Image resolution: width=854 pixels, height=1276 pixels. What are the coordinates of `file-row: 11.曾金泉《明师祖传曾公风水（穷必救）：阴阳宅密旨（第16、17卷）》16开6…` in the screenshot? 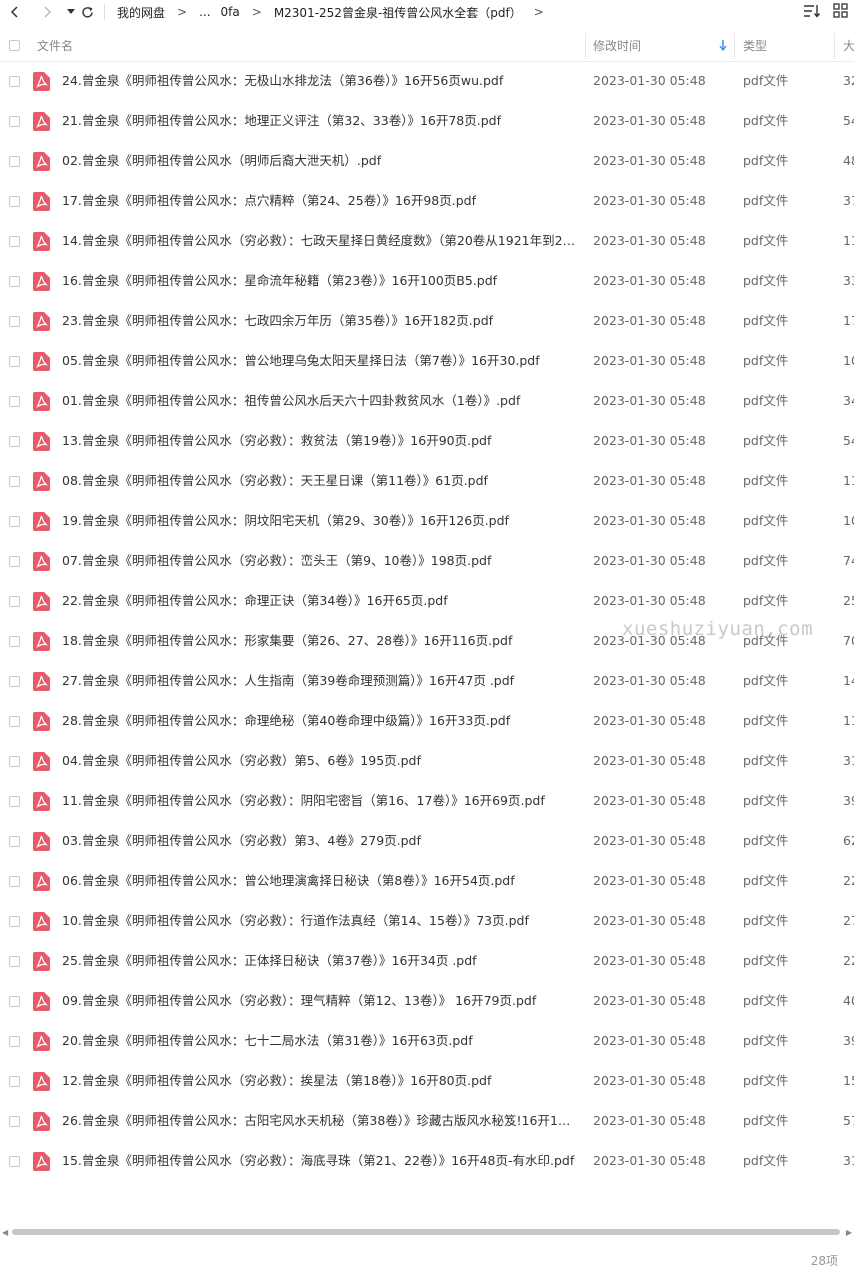 It's located at (427, 801).